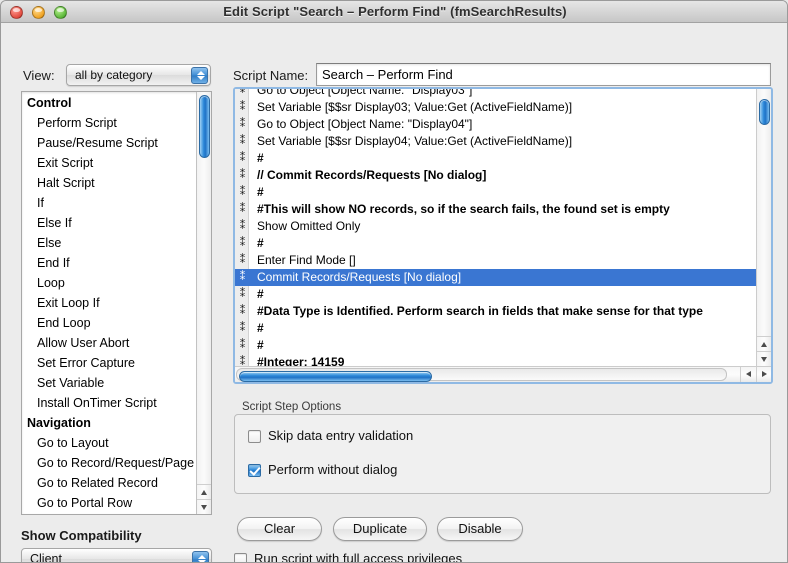 The width and height of the screenshot is (788, 563). What do you see at coordinates (254, 436) in the screenshot?
I see `skip-data-entry-validation-checkbox` at bounding box center [254, 436].